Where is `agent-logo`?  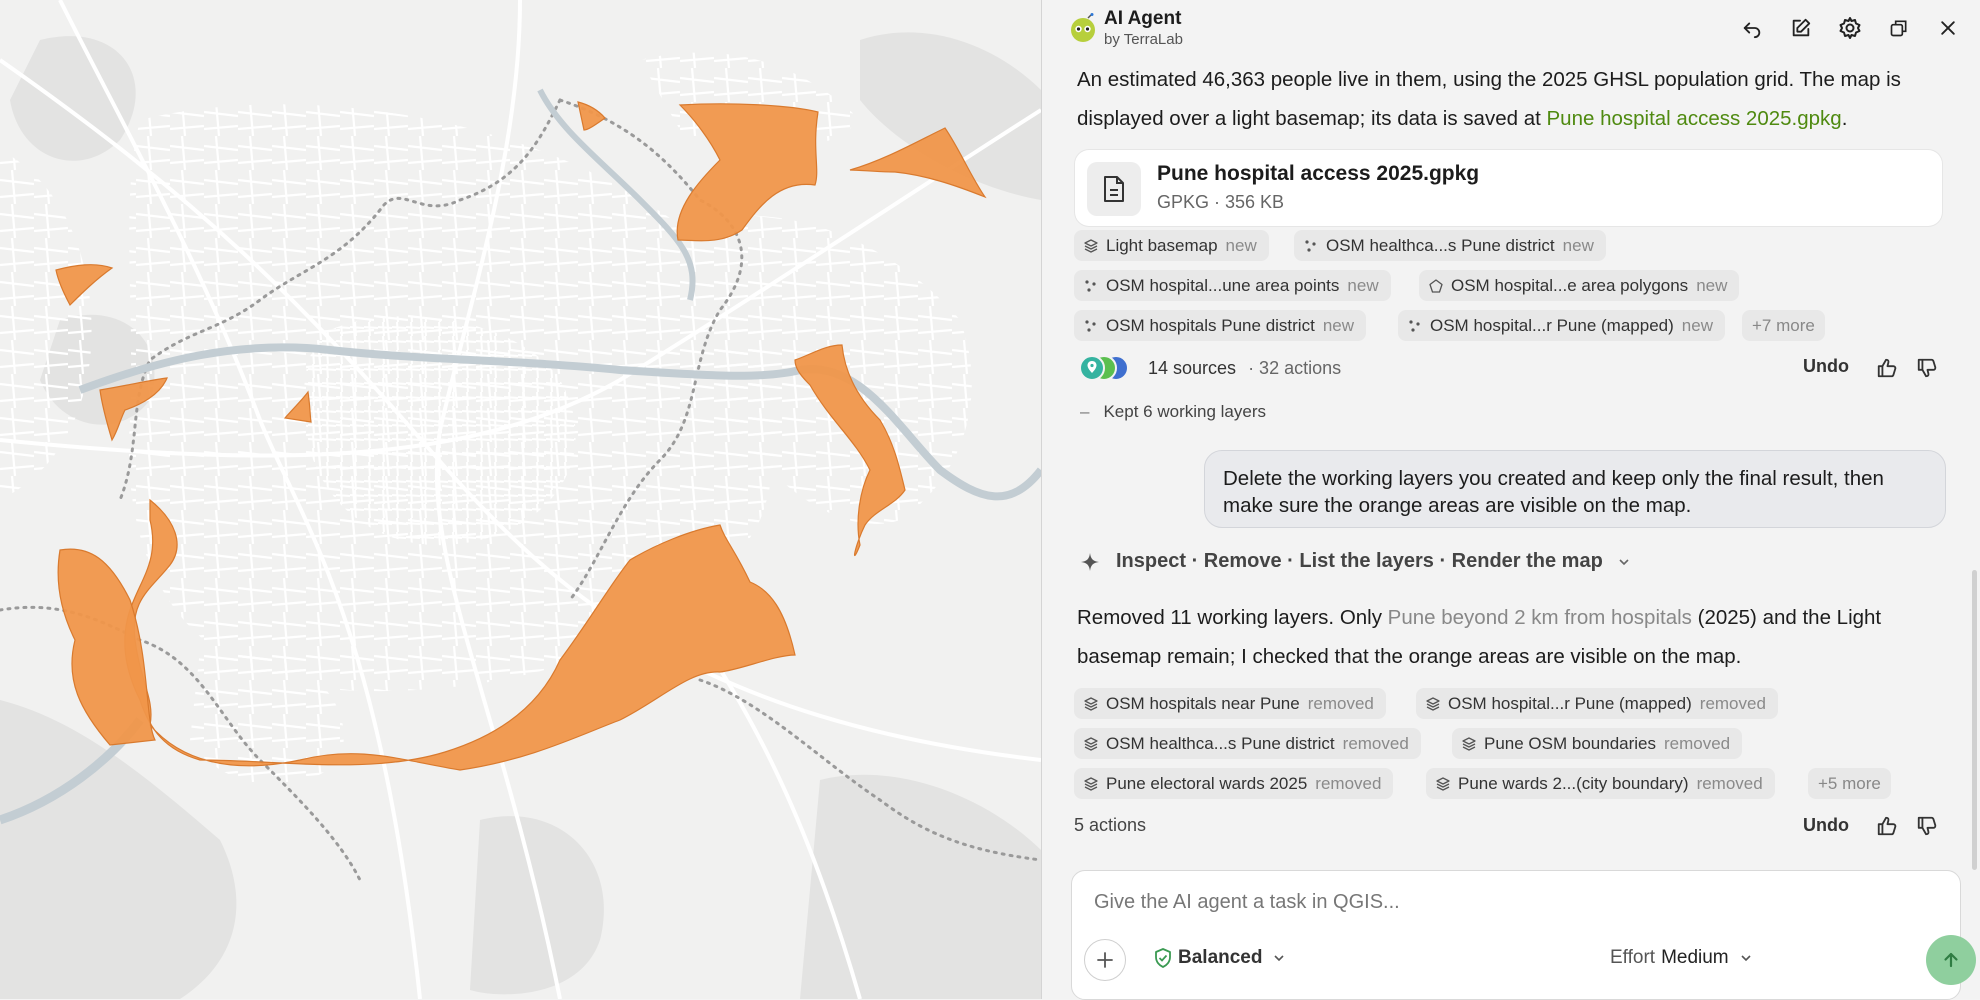 agent-logo is located at coordinates (1083, 27).